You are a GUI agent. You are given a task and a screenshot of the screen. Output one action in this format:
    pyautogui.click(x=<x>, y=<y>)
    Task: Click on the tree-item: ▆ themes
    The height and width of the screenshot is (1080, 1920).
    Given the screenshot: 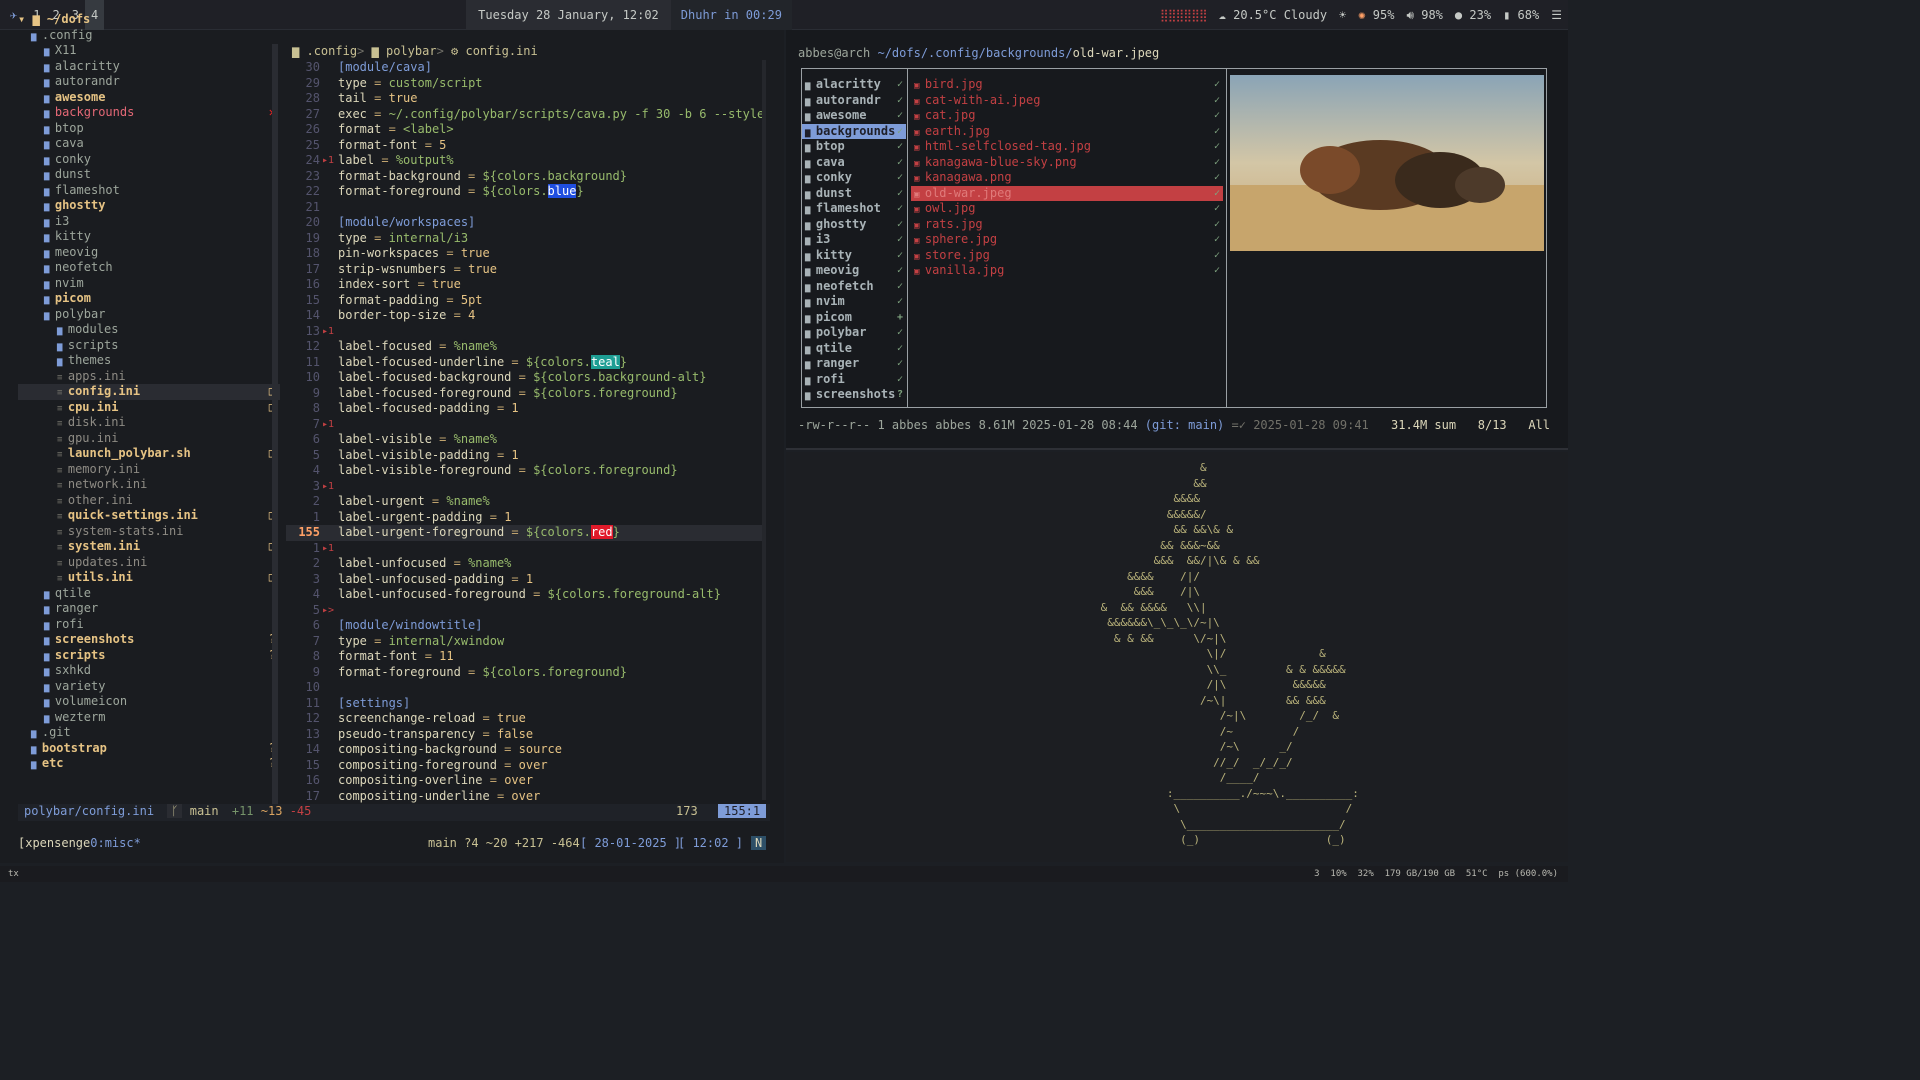 What is the action you would take?
    pyautogui.click(x=149, y=361)
    